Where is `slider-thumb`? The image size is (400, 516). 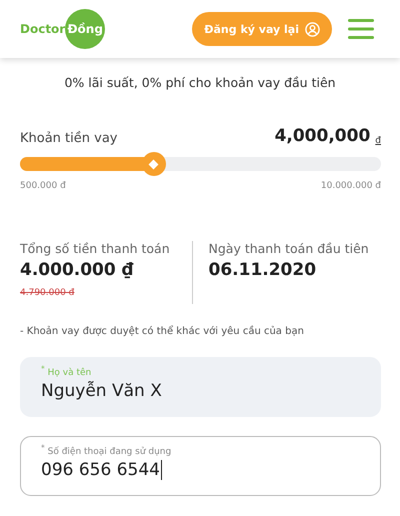 slider-thumb is located at coordinates (154, 164).